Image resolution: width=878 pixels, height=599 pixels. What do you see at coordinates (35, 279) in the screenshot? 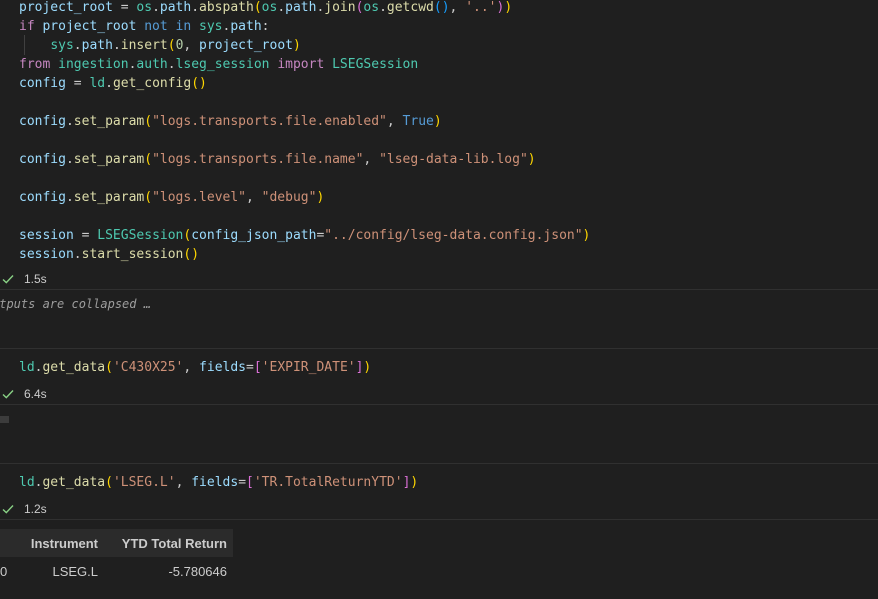
I see `cell-1-duration: 1.5s` at bounding box center [35, 279].